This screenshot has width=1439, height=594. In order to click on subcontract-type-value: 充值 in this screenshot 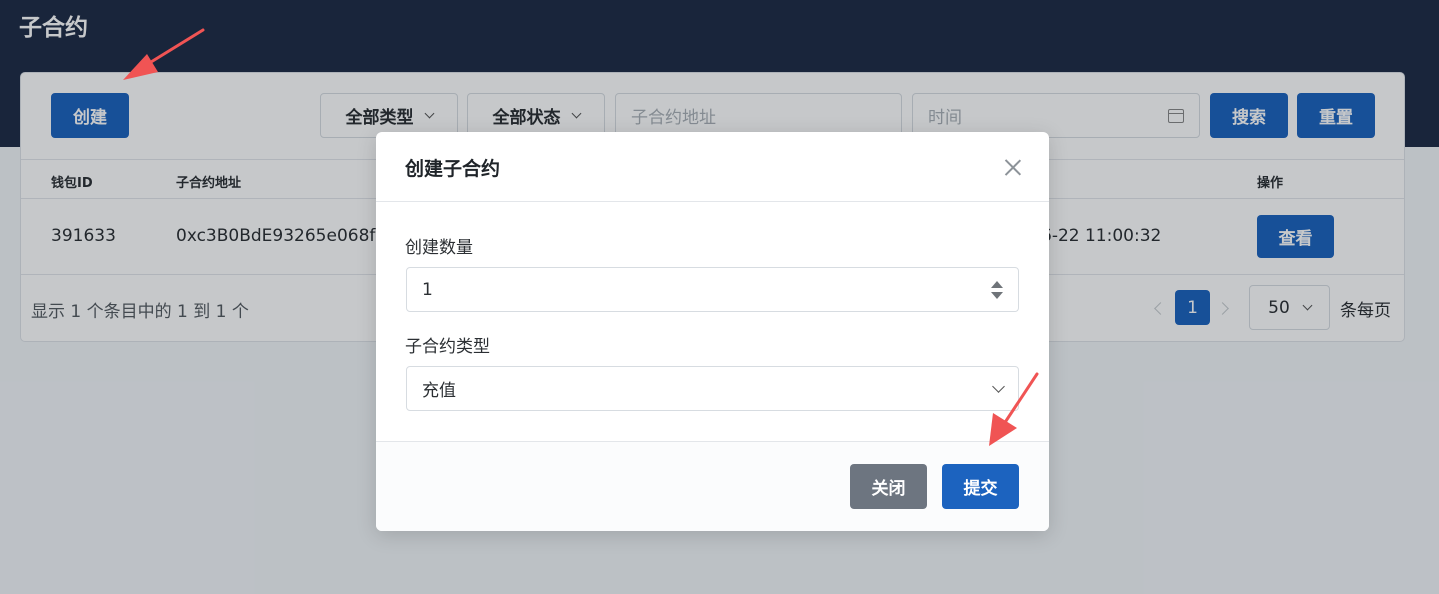, I will do `click(439, 391)`.